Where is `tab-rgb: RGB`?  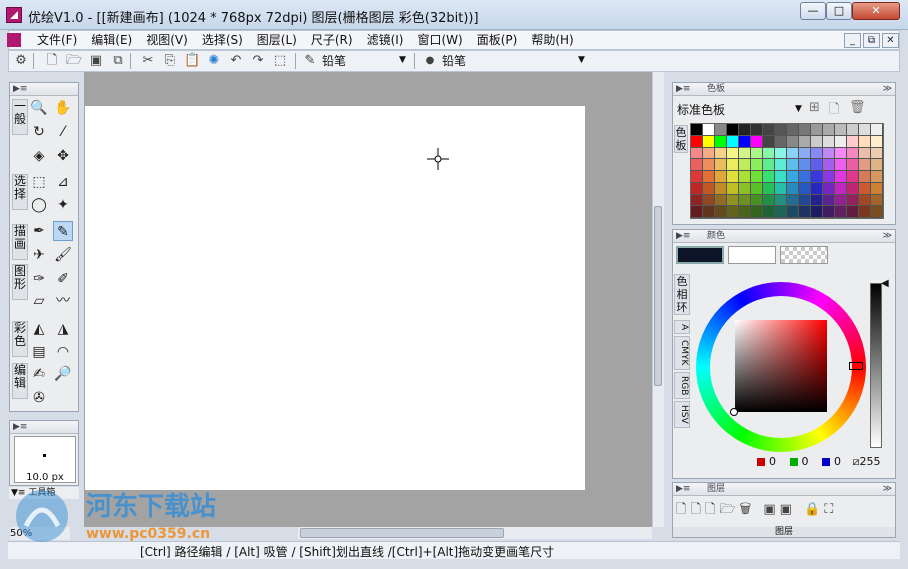
tab-rgb: RGB is located at coordinates (682, 385).